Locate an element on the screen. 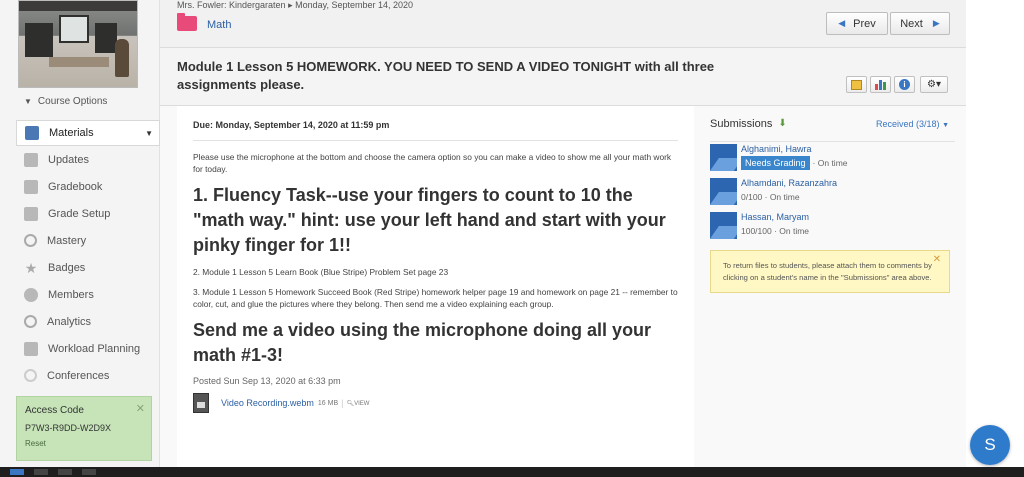 The width and height of the screenshot is (1024, 477). prev-label: Prev is located at coordinates (864, 23).